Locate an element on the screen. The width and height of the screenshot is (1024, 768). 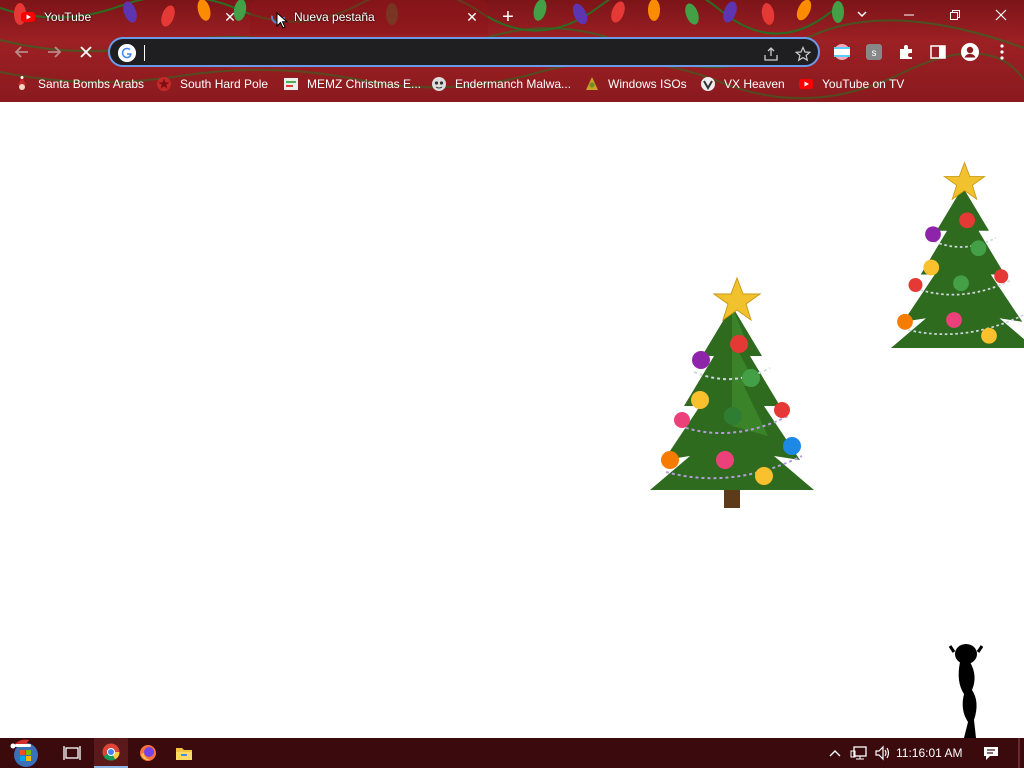
memz-icon is located at coordinates (291, 84).